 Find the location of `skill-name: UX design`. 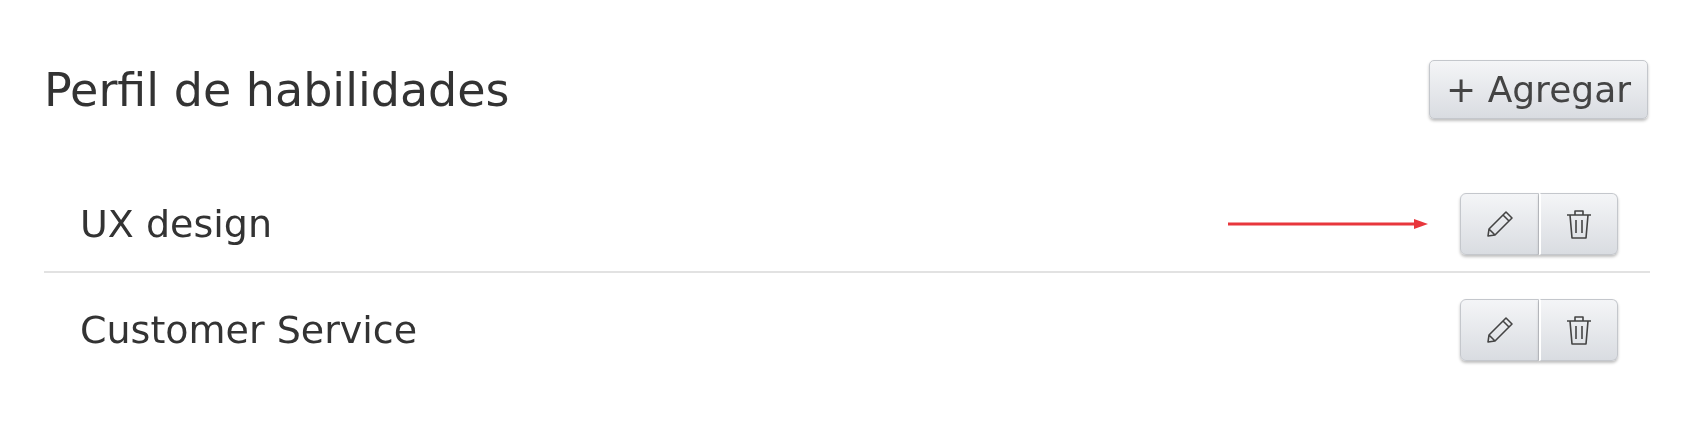

skill-name: UX design is located at coordinates (176, 224).